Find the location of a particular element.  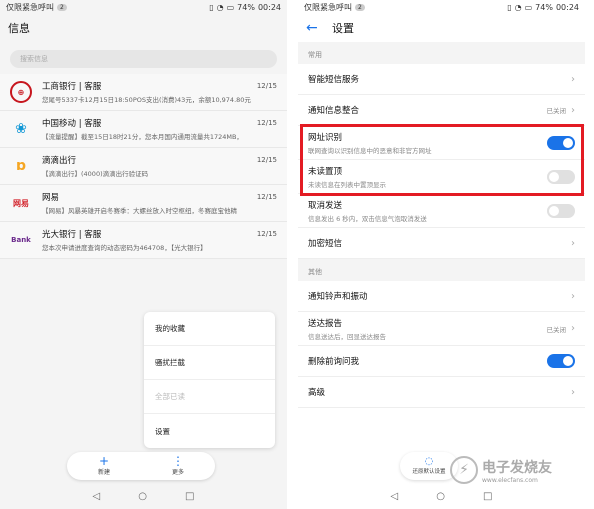

conversation-item: ɒ 滴滴出行 12/15 【滴滴出行】(4000)滴滴出行验证码 is located at coordinates (143, 166).